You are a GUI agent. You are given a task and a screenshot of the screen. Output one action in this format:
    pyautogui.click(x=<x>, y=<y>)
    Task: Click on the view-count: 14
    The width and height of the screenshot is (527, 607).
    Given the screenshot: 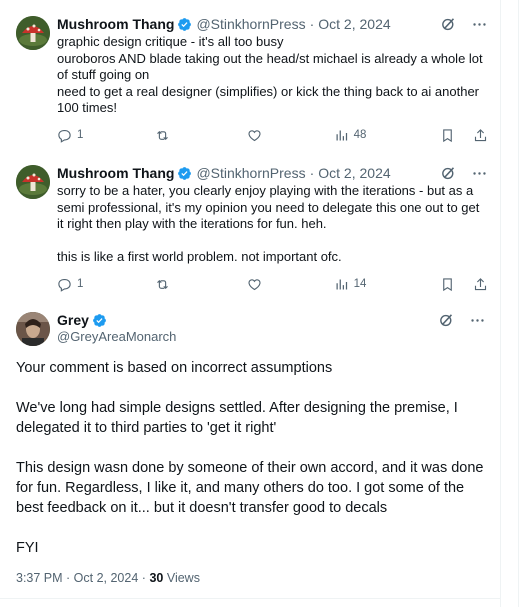 What is the action you would take?
    pyautogui.click(x=360, y=284)
    